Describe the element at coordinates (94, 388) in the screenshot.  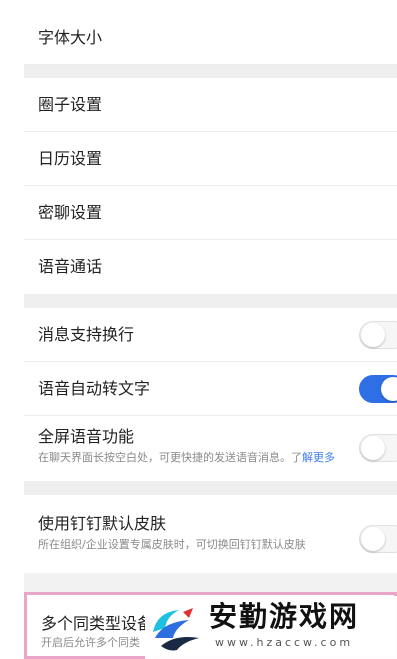
I see `voice-to-text-label: 语音自动转文字` at that location.